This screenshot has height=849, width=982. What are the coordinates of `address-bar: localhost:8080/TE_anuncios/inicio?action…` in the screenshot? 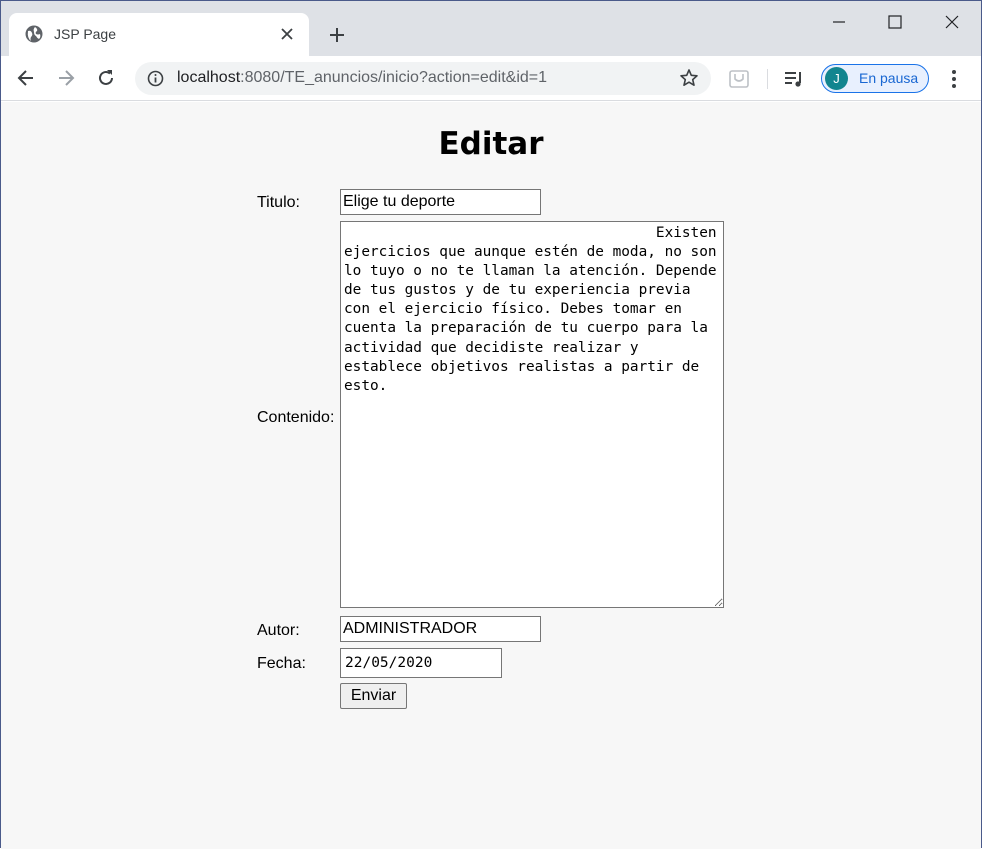 It's located at (423, 78).